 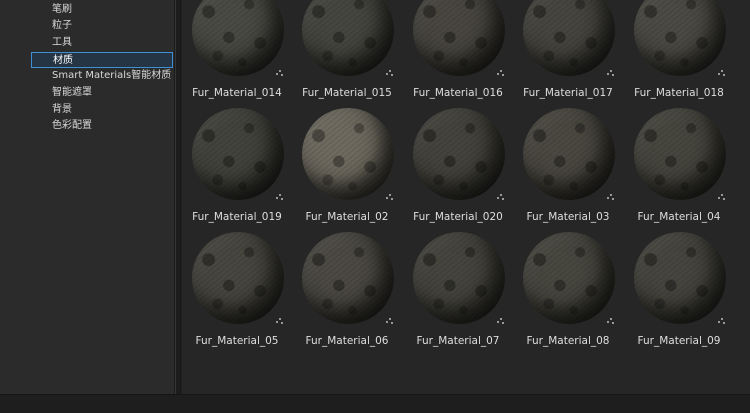 I want to click on material-tile: Fur_Material_016, so click(x=458, y=62).